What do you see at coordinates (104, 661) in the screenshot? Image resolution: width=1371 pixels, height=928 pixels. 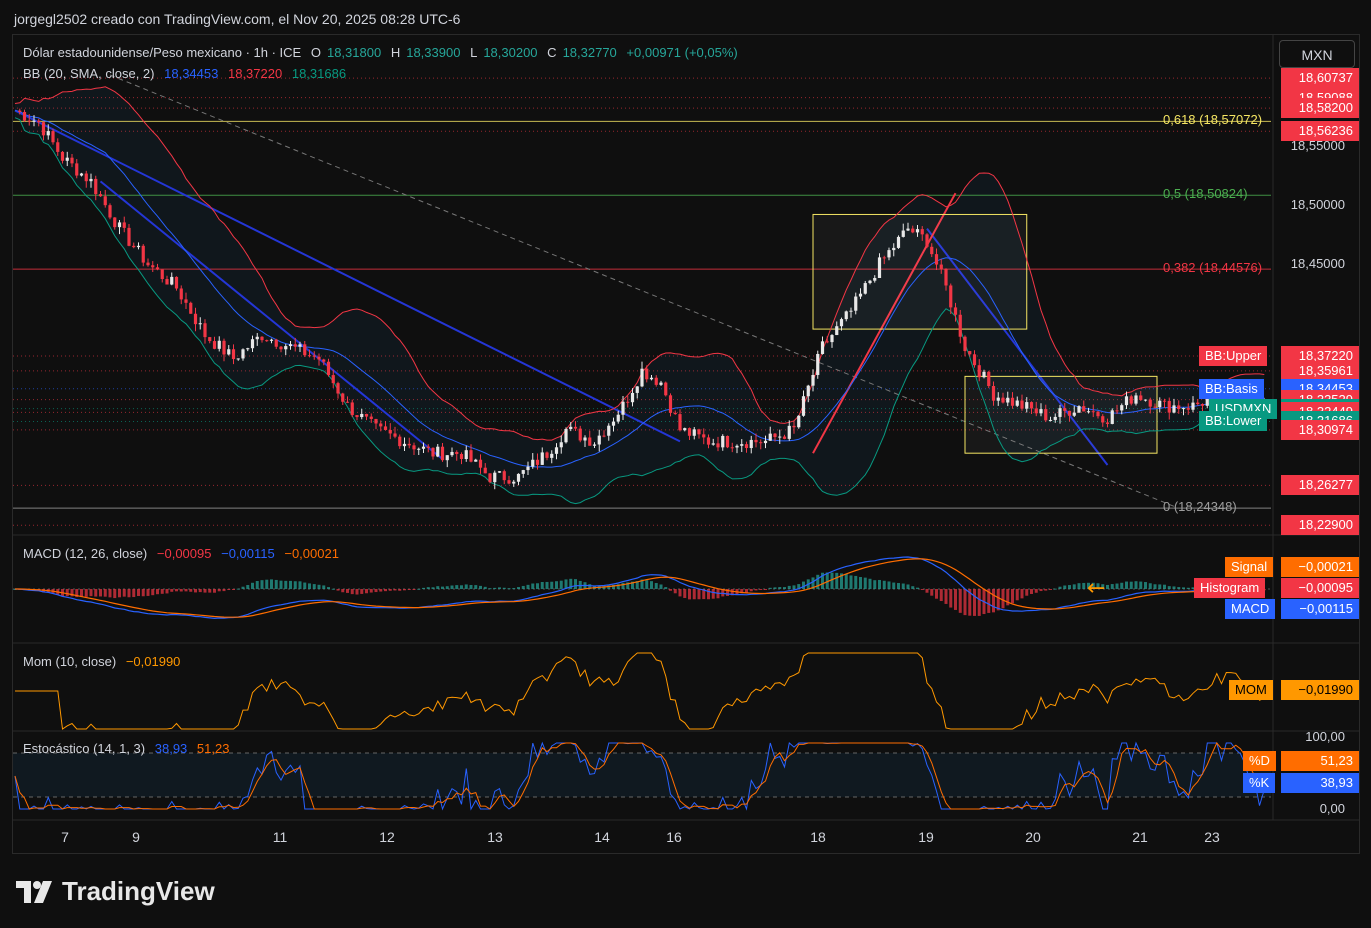 I see `mom-legend: Mom (10, close) −0,01990` at bounding box center [104, 661].